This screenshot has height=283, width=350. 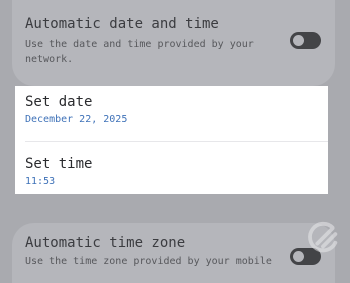 What do you see at coordinates (323, 237) in the screenshot?
I see `g-logo-icon` at bounding box center [323, 237].